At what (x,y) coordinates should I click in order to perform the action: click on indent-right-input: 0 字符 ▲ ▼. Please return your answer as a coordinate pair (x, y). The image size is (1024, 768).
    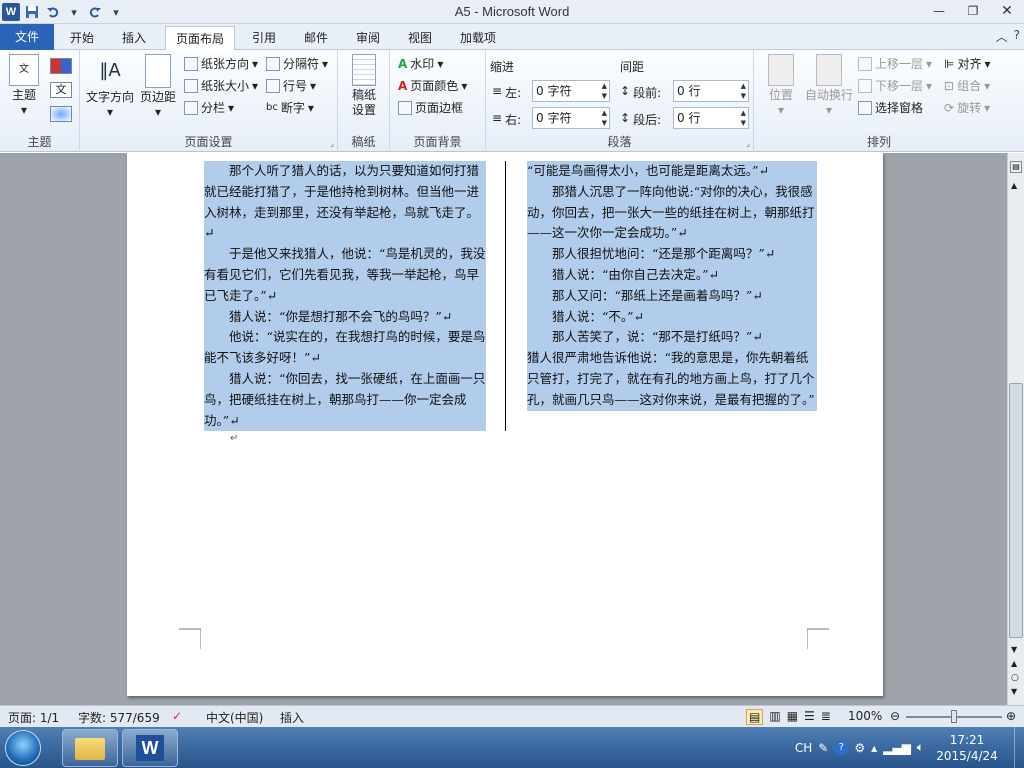
    Looking at the image, I should click on (571, 118).